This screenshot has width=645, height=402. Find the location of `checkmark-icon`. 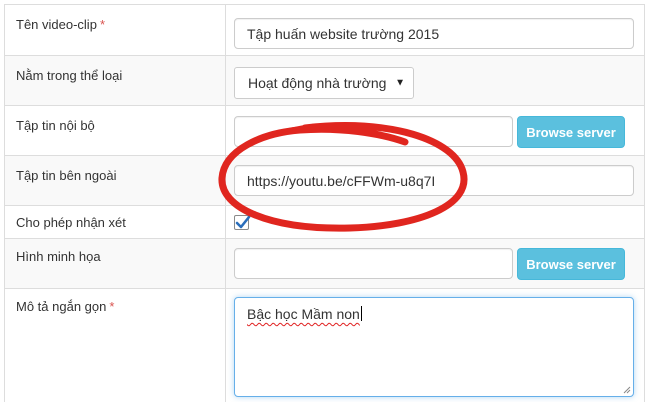

checkmark-icon is located at coordinates (243, 222).